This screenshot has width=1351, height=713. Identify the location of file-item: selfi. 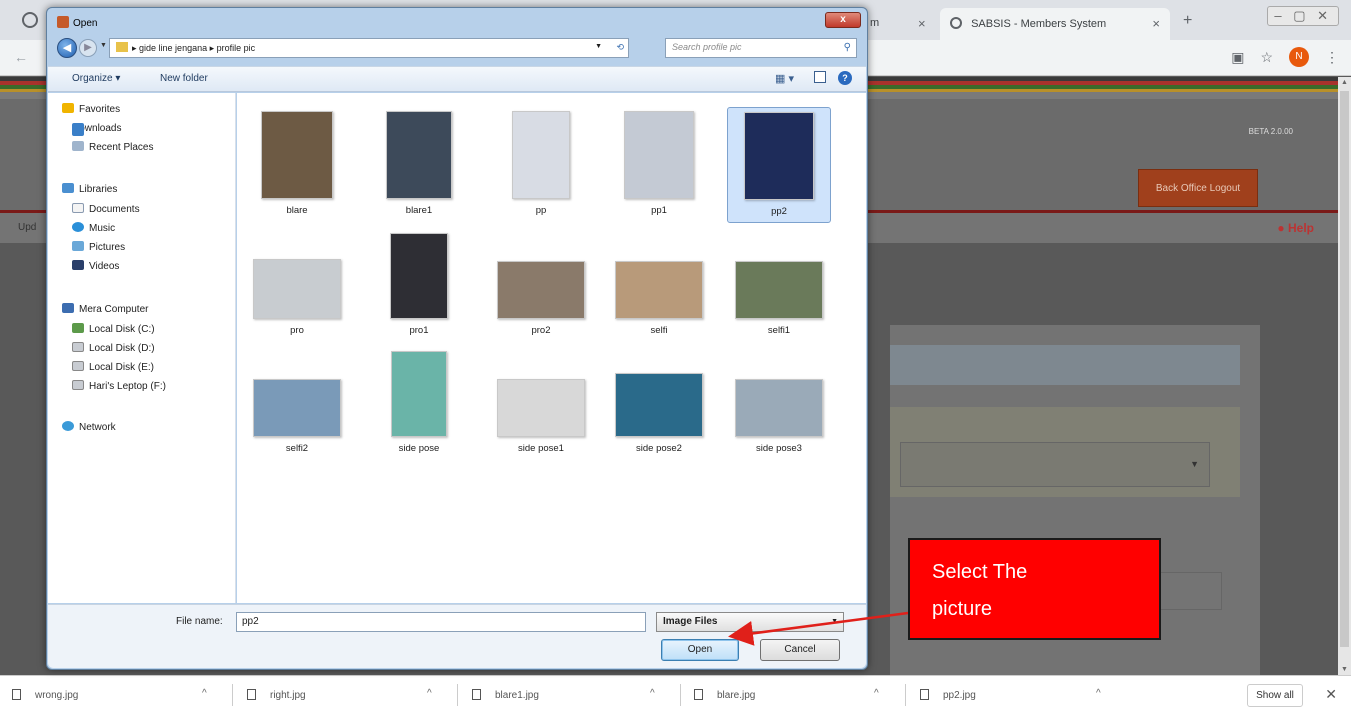
(659, 284).